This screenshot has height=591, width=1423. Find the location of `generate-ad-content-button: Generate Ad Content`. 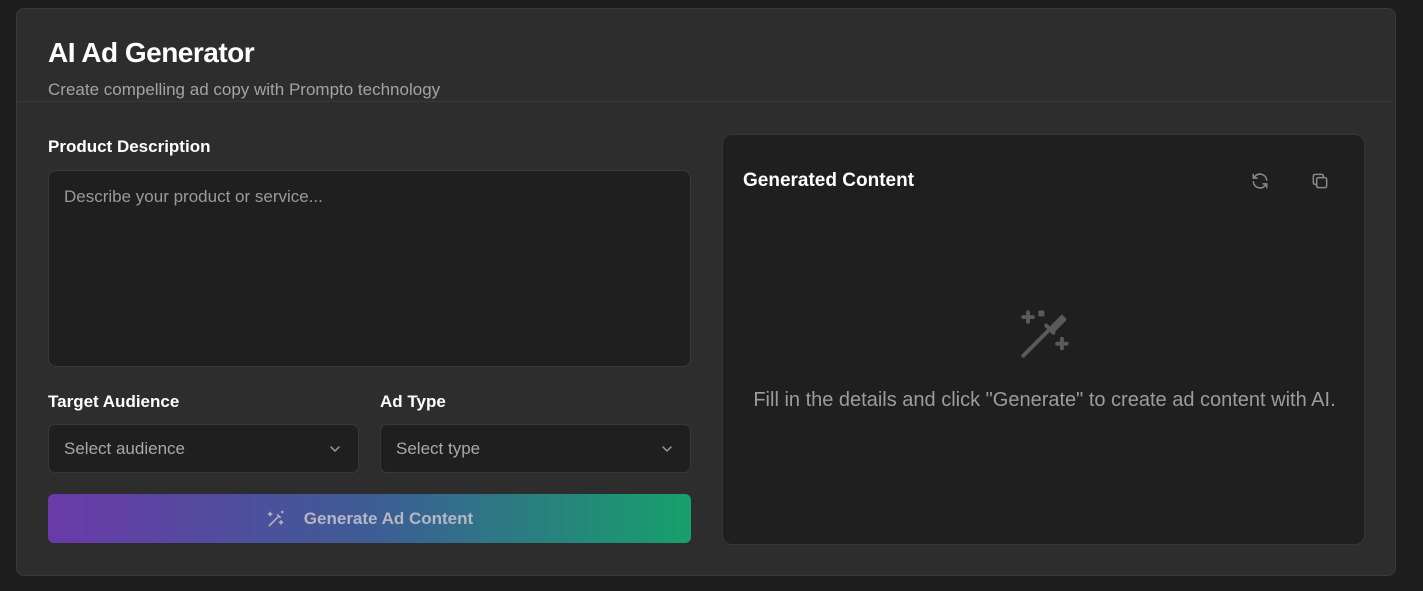

generate-ad-content-button: Generate Ad Content is located at coordinates (369, 518).